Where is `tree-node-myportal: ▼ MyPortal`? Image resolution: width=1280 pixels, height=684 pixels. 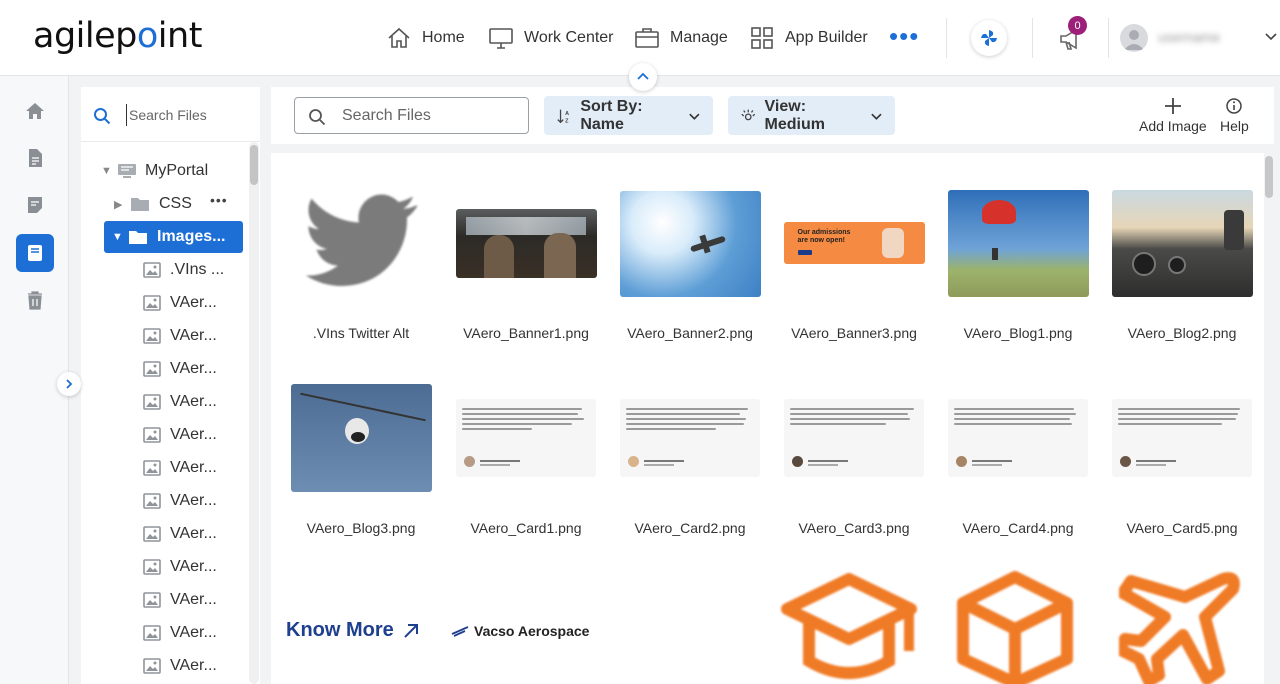
tree-node-myportal: ▼ MyPortal is located at coordinates (176, 171).